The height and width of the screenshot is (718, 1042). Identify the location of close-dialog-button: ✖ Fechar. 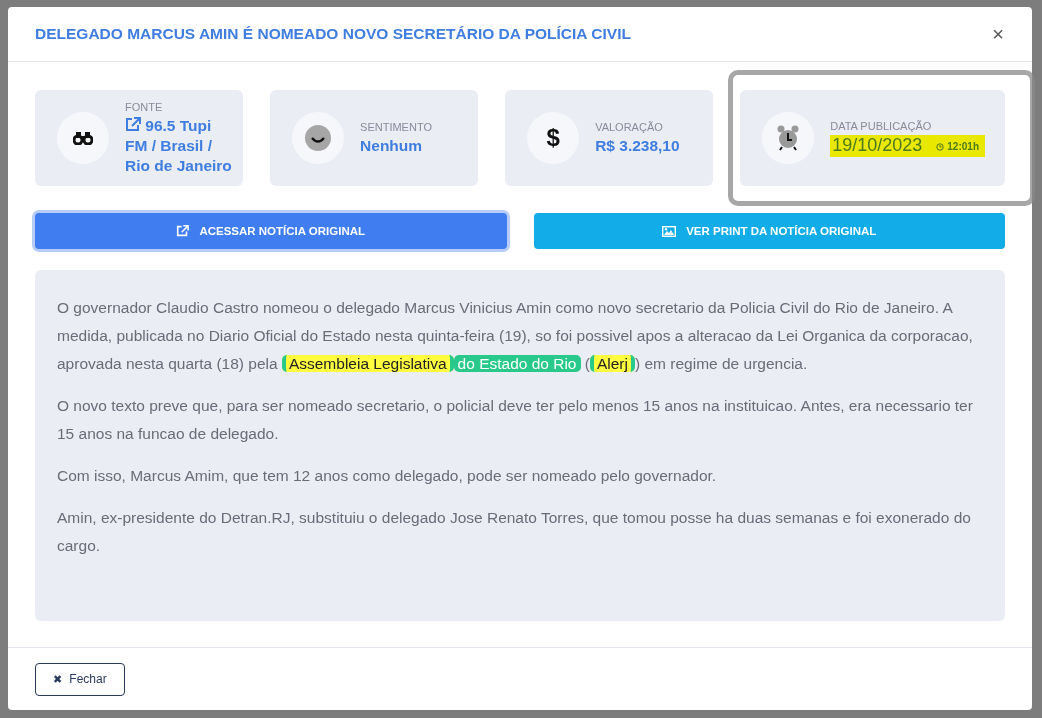
(80, 679).